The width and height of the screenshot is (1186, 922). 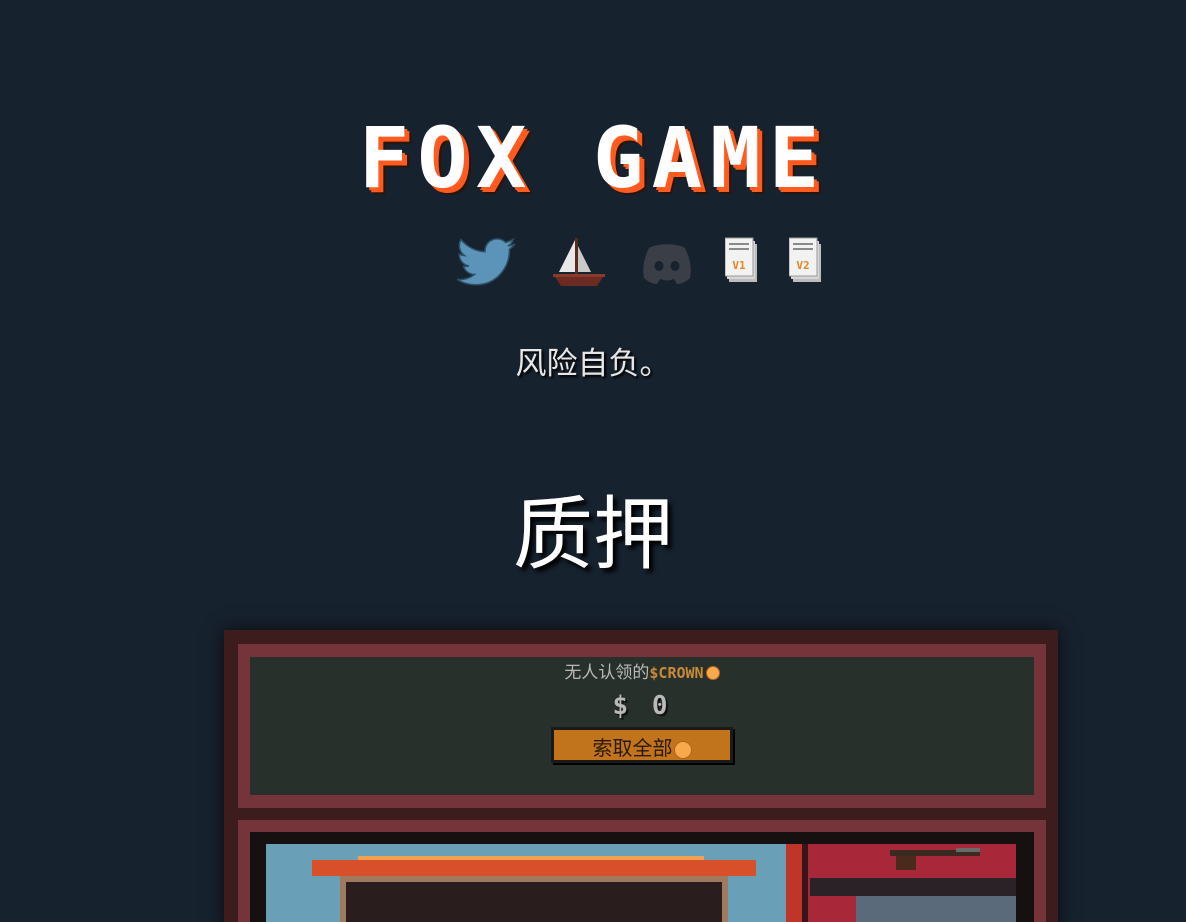 I want to click on barn-frame, so click(x=642, y=871).